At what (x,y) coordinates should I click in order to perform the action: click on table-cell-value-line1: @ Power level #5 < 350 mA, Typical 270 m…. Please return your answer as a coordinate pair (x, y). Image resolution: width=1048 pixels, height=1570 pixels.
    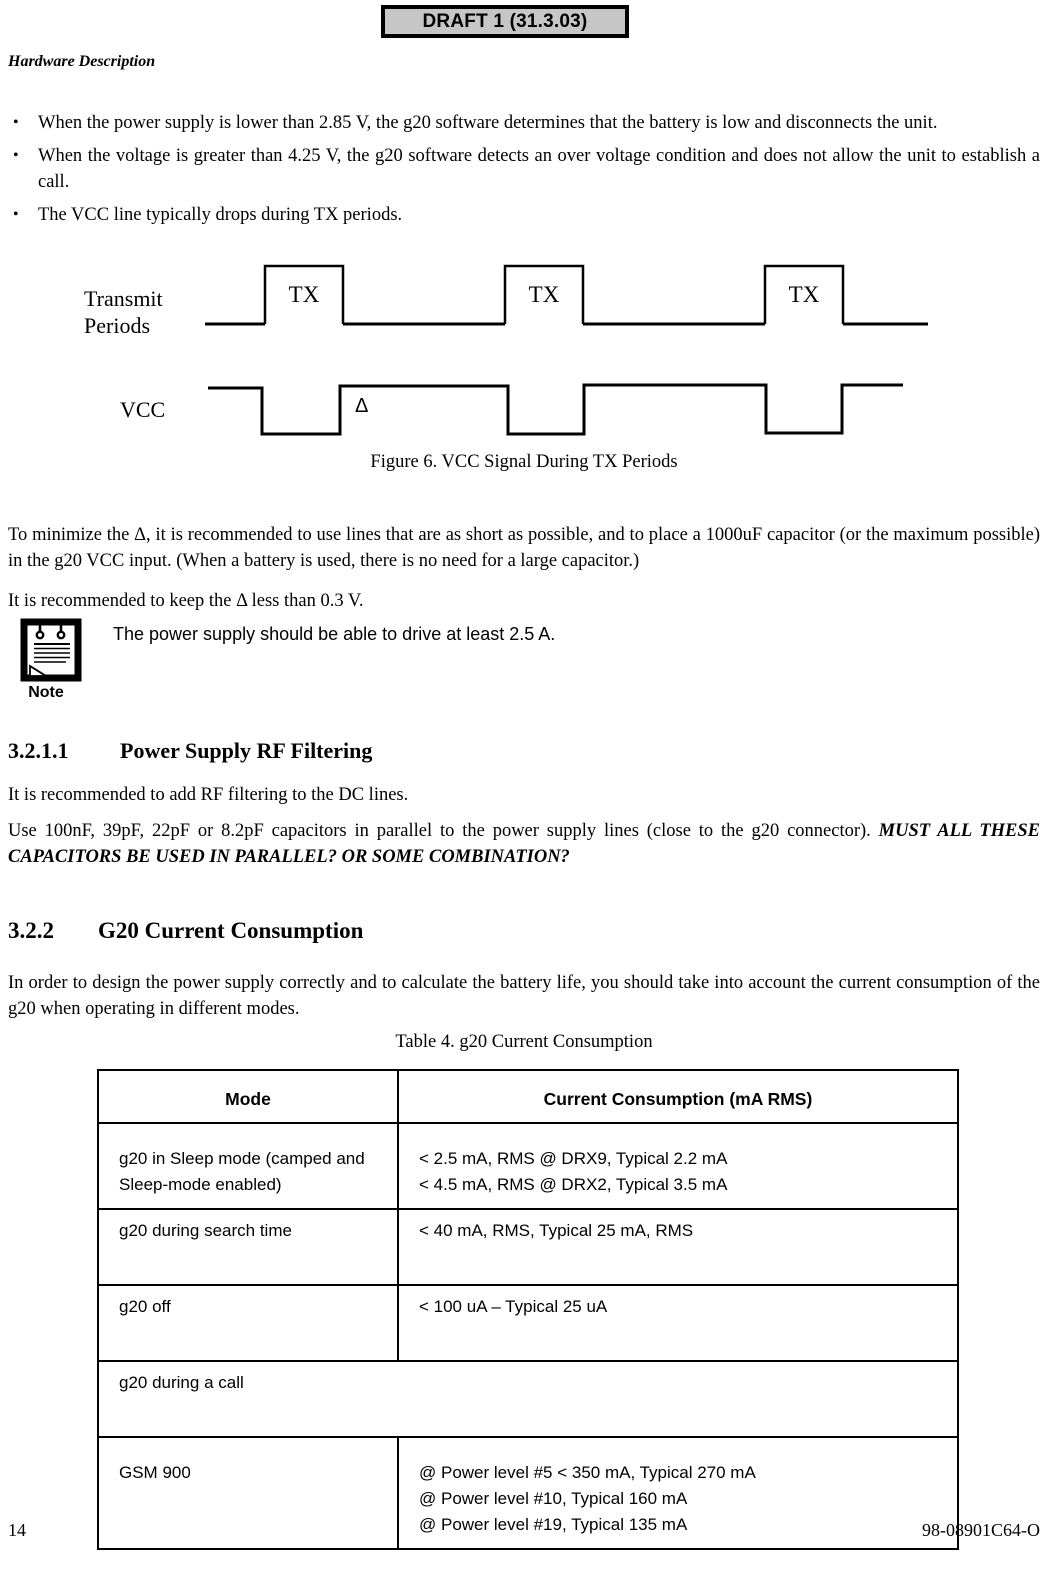
    Looking at the image, I should click on (587, 1472).